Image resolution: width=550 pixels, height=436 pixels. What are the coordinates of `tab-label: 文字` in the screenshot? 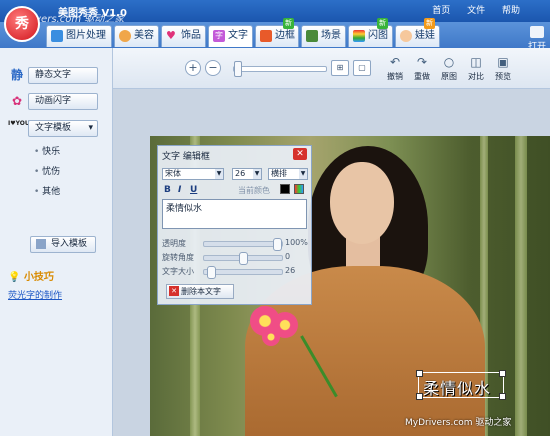 It's located at (238, 35).